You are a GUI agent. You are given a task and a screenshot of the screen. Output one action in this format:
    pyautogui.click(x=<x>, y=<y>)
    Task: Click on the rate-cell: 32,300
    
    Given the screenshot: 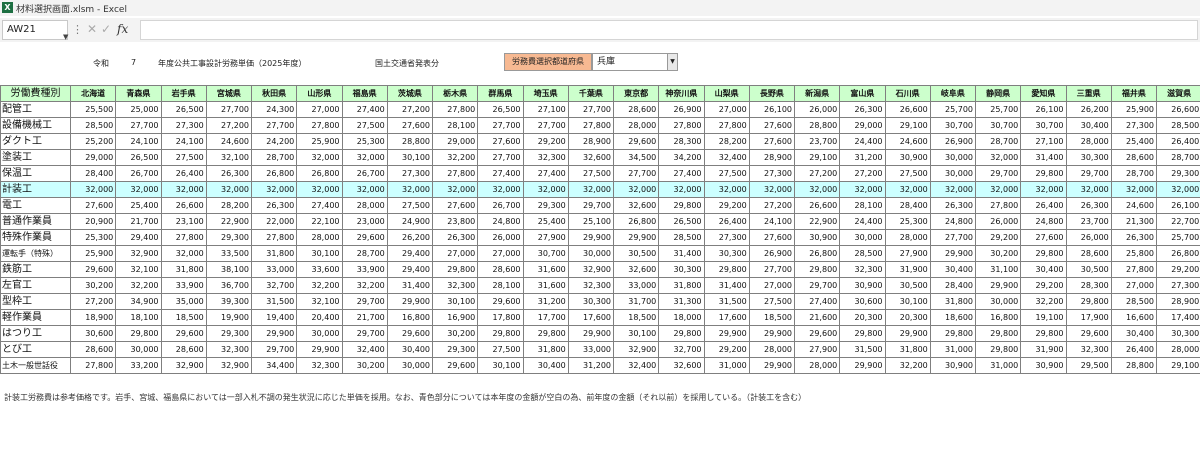 What is the action you would take?
    pyautogui.click(x=455, y=285)
    